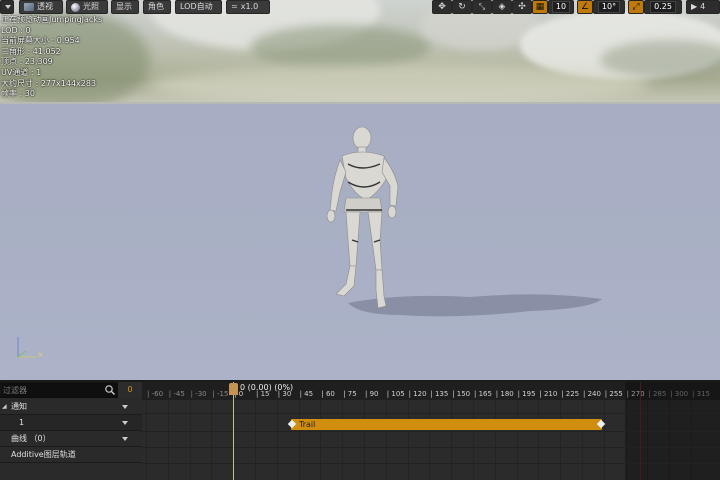  I want to click on scale-snap-value: 0.25, so click(663, 7).